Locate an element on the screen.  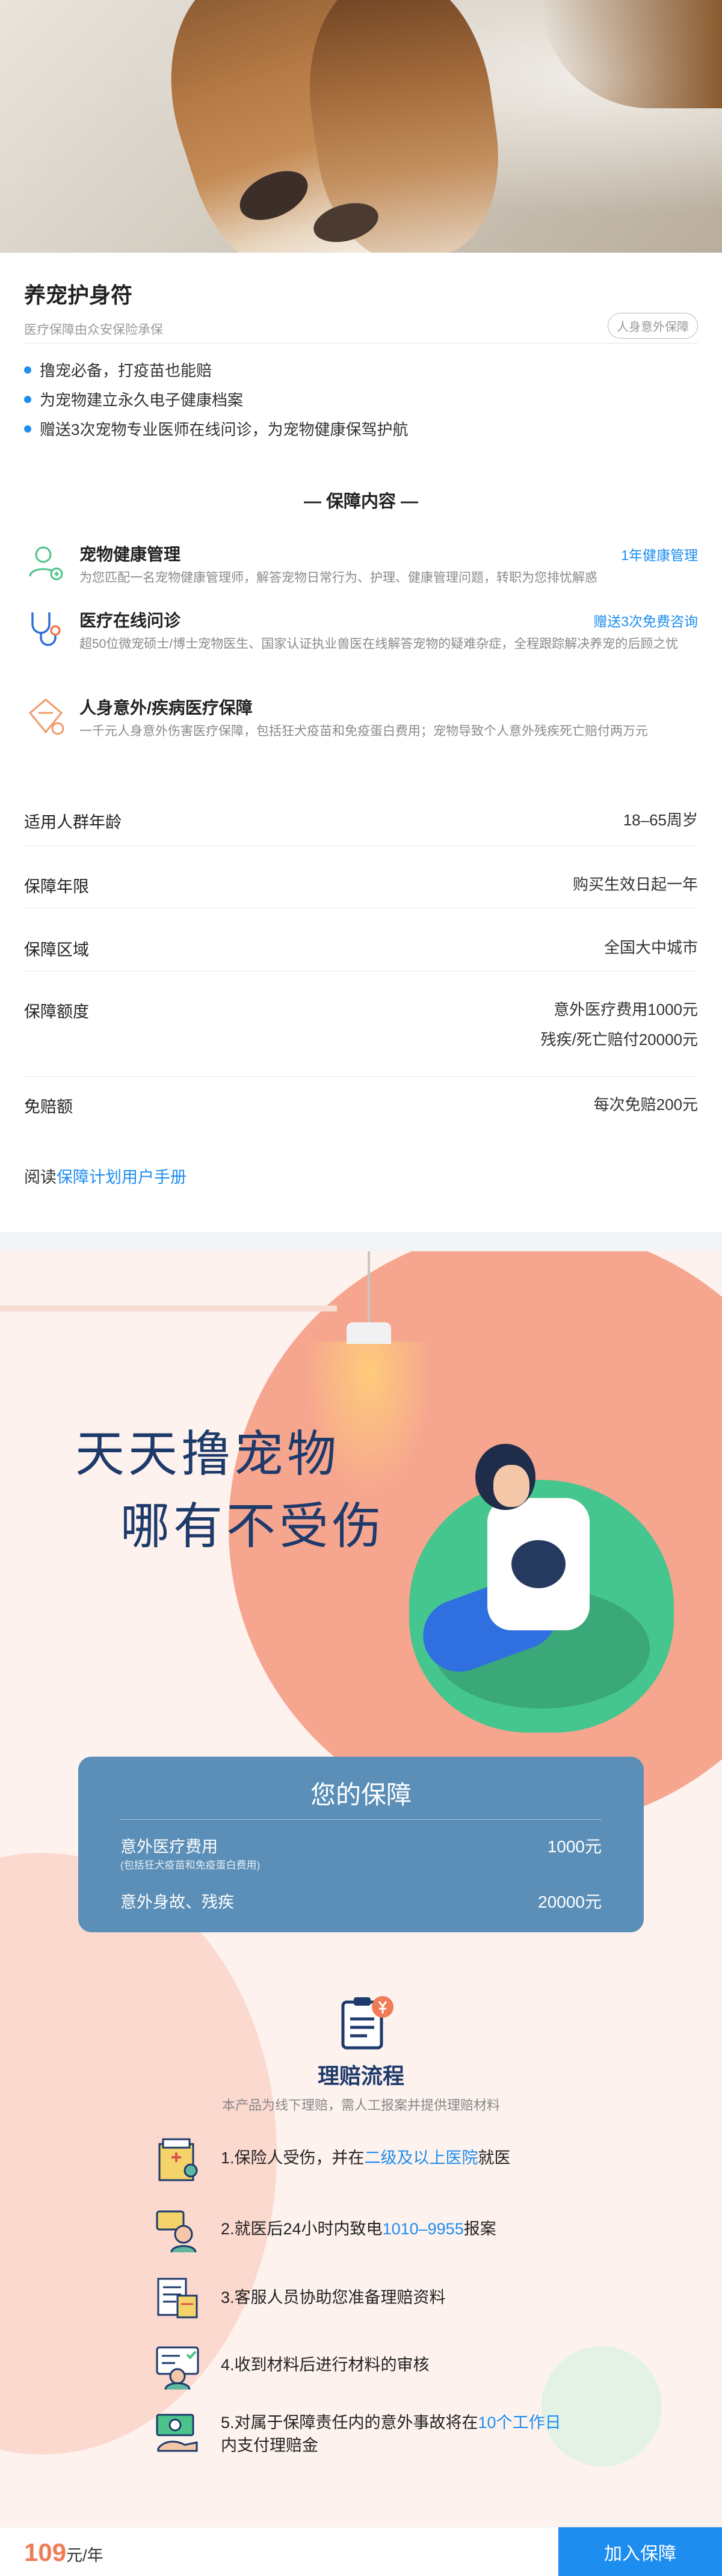
coverage-tag: 1年健康管理 is located at coordinates (659, 555).